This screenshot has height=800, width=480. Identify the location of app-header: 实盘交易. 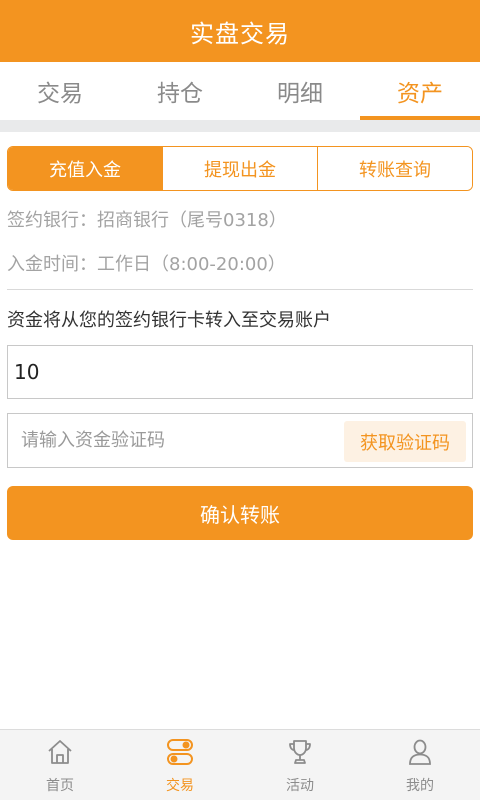
(240, 31).